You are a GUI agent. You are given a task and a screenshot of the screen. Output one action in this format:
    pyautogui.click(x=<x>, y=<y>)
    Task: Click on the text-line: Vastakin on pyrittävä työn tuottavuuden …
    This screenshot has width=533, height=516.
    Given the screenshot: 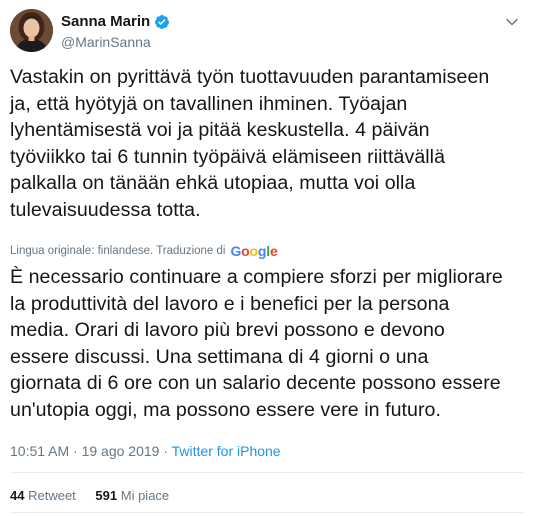 What is the action you would take?
    pyautogui.click(x=250, y=77)
    